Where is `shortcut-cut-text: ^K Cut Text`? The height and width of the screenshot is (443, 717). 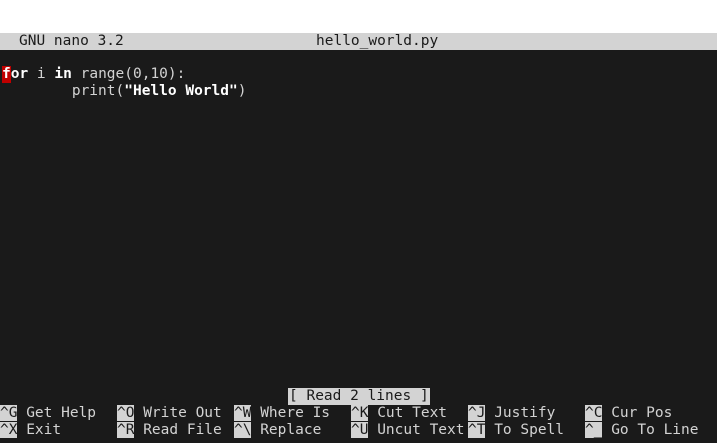 shortcut-cut-text: ^K Cut Text is located at coordinates (399, 413).